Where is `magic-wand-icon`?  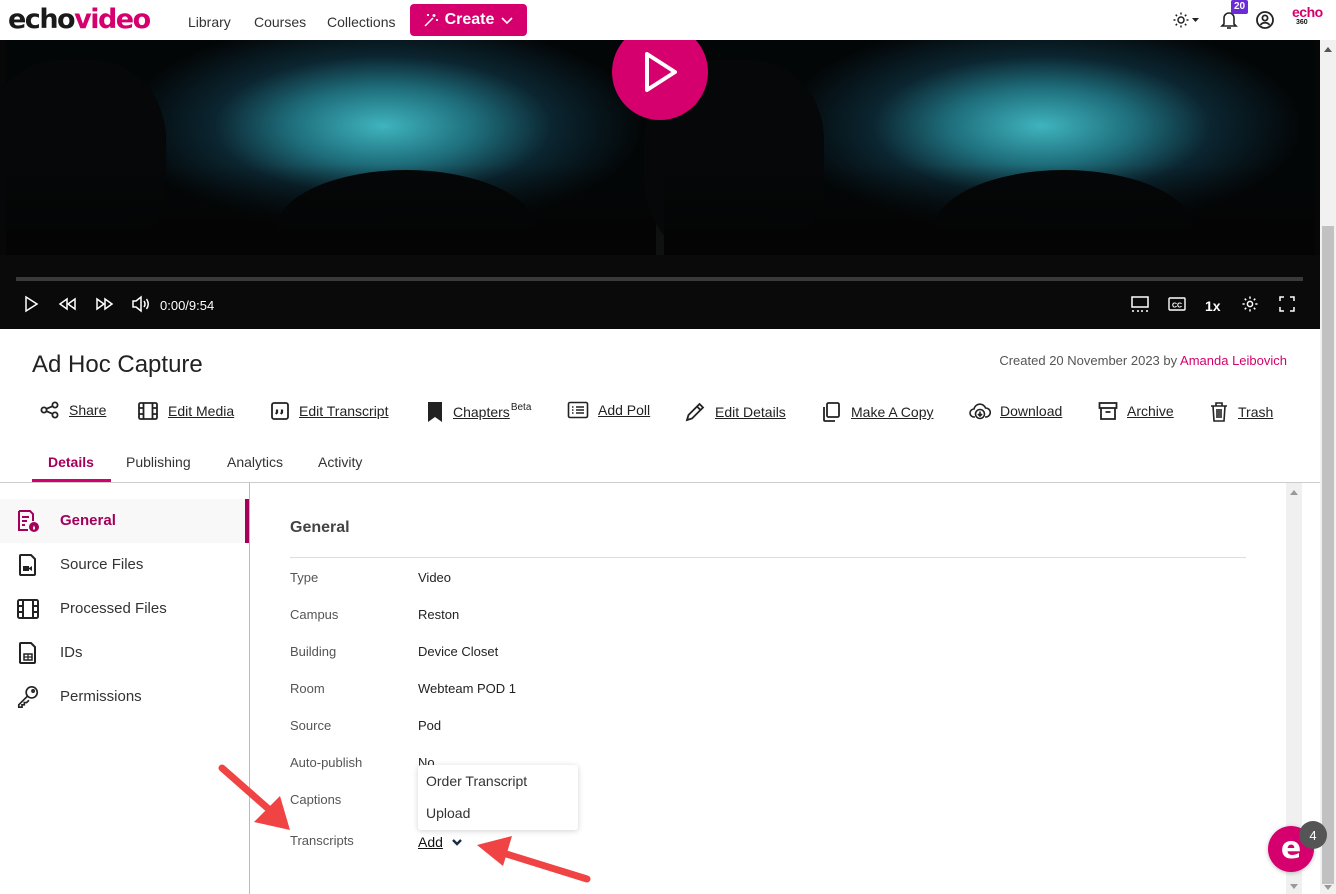 magic-wand-icon is located at coordinates (431, 20).